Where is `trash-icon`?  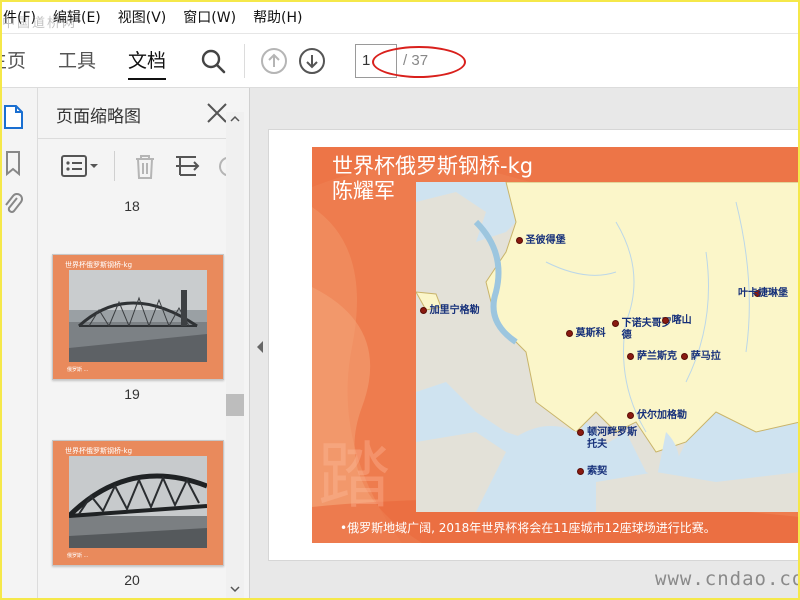 trash-icon is located at coordinates (145, 166).